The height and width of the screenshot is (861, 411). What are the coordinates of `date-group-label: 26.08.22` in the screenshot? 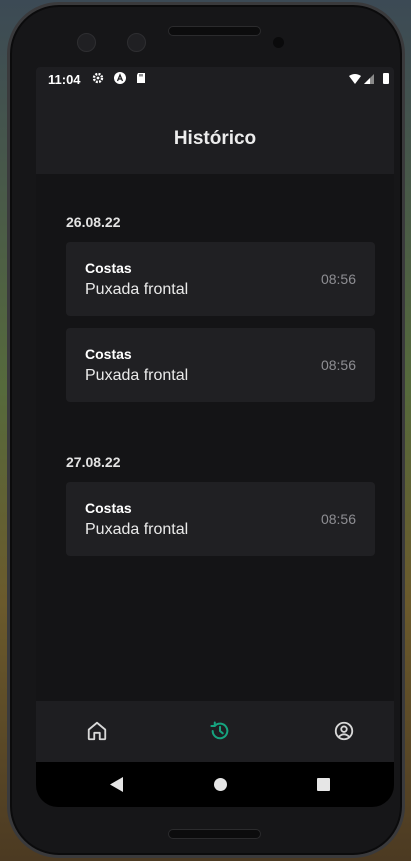 It's located at (93, 222).